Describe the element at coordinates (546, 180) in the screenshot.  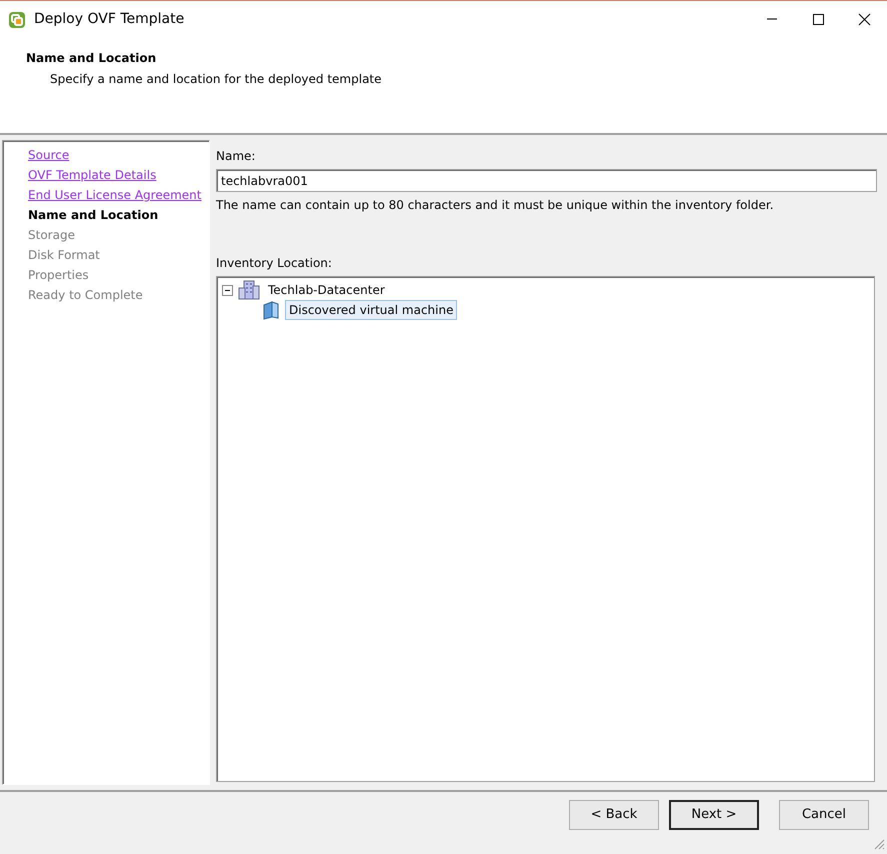
I see `name-field: techlabvra001` at that location.